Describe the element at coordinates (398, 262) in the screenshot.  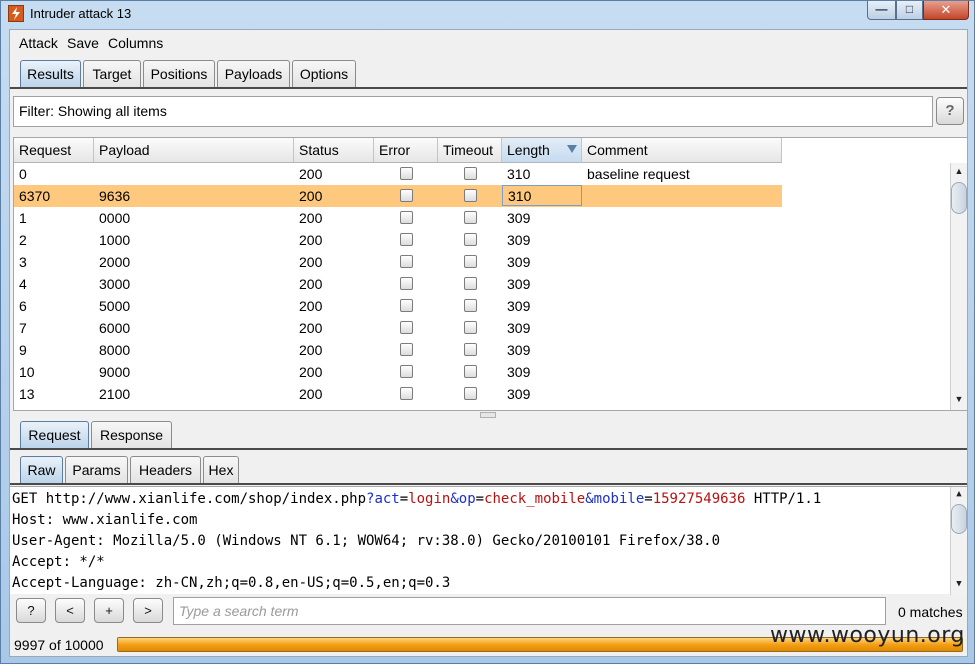
I see `table-row: 3 2000 200 309` at that location.